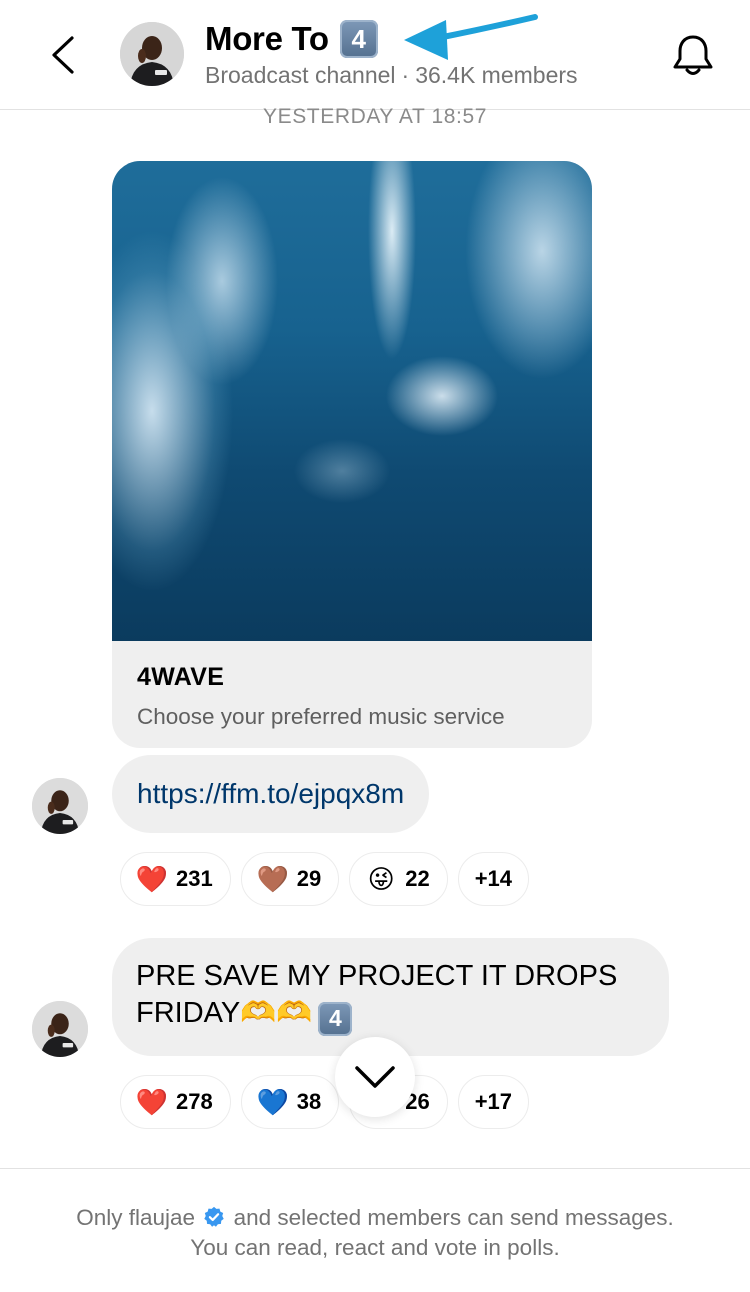 The width and height of the screenshot is (750, 1292). What do you see at coordinates (272, 878) in the screenshot?
I see `brown-heart-icon: 🤎` at bounding box center [272, 878].